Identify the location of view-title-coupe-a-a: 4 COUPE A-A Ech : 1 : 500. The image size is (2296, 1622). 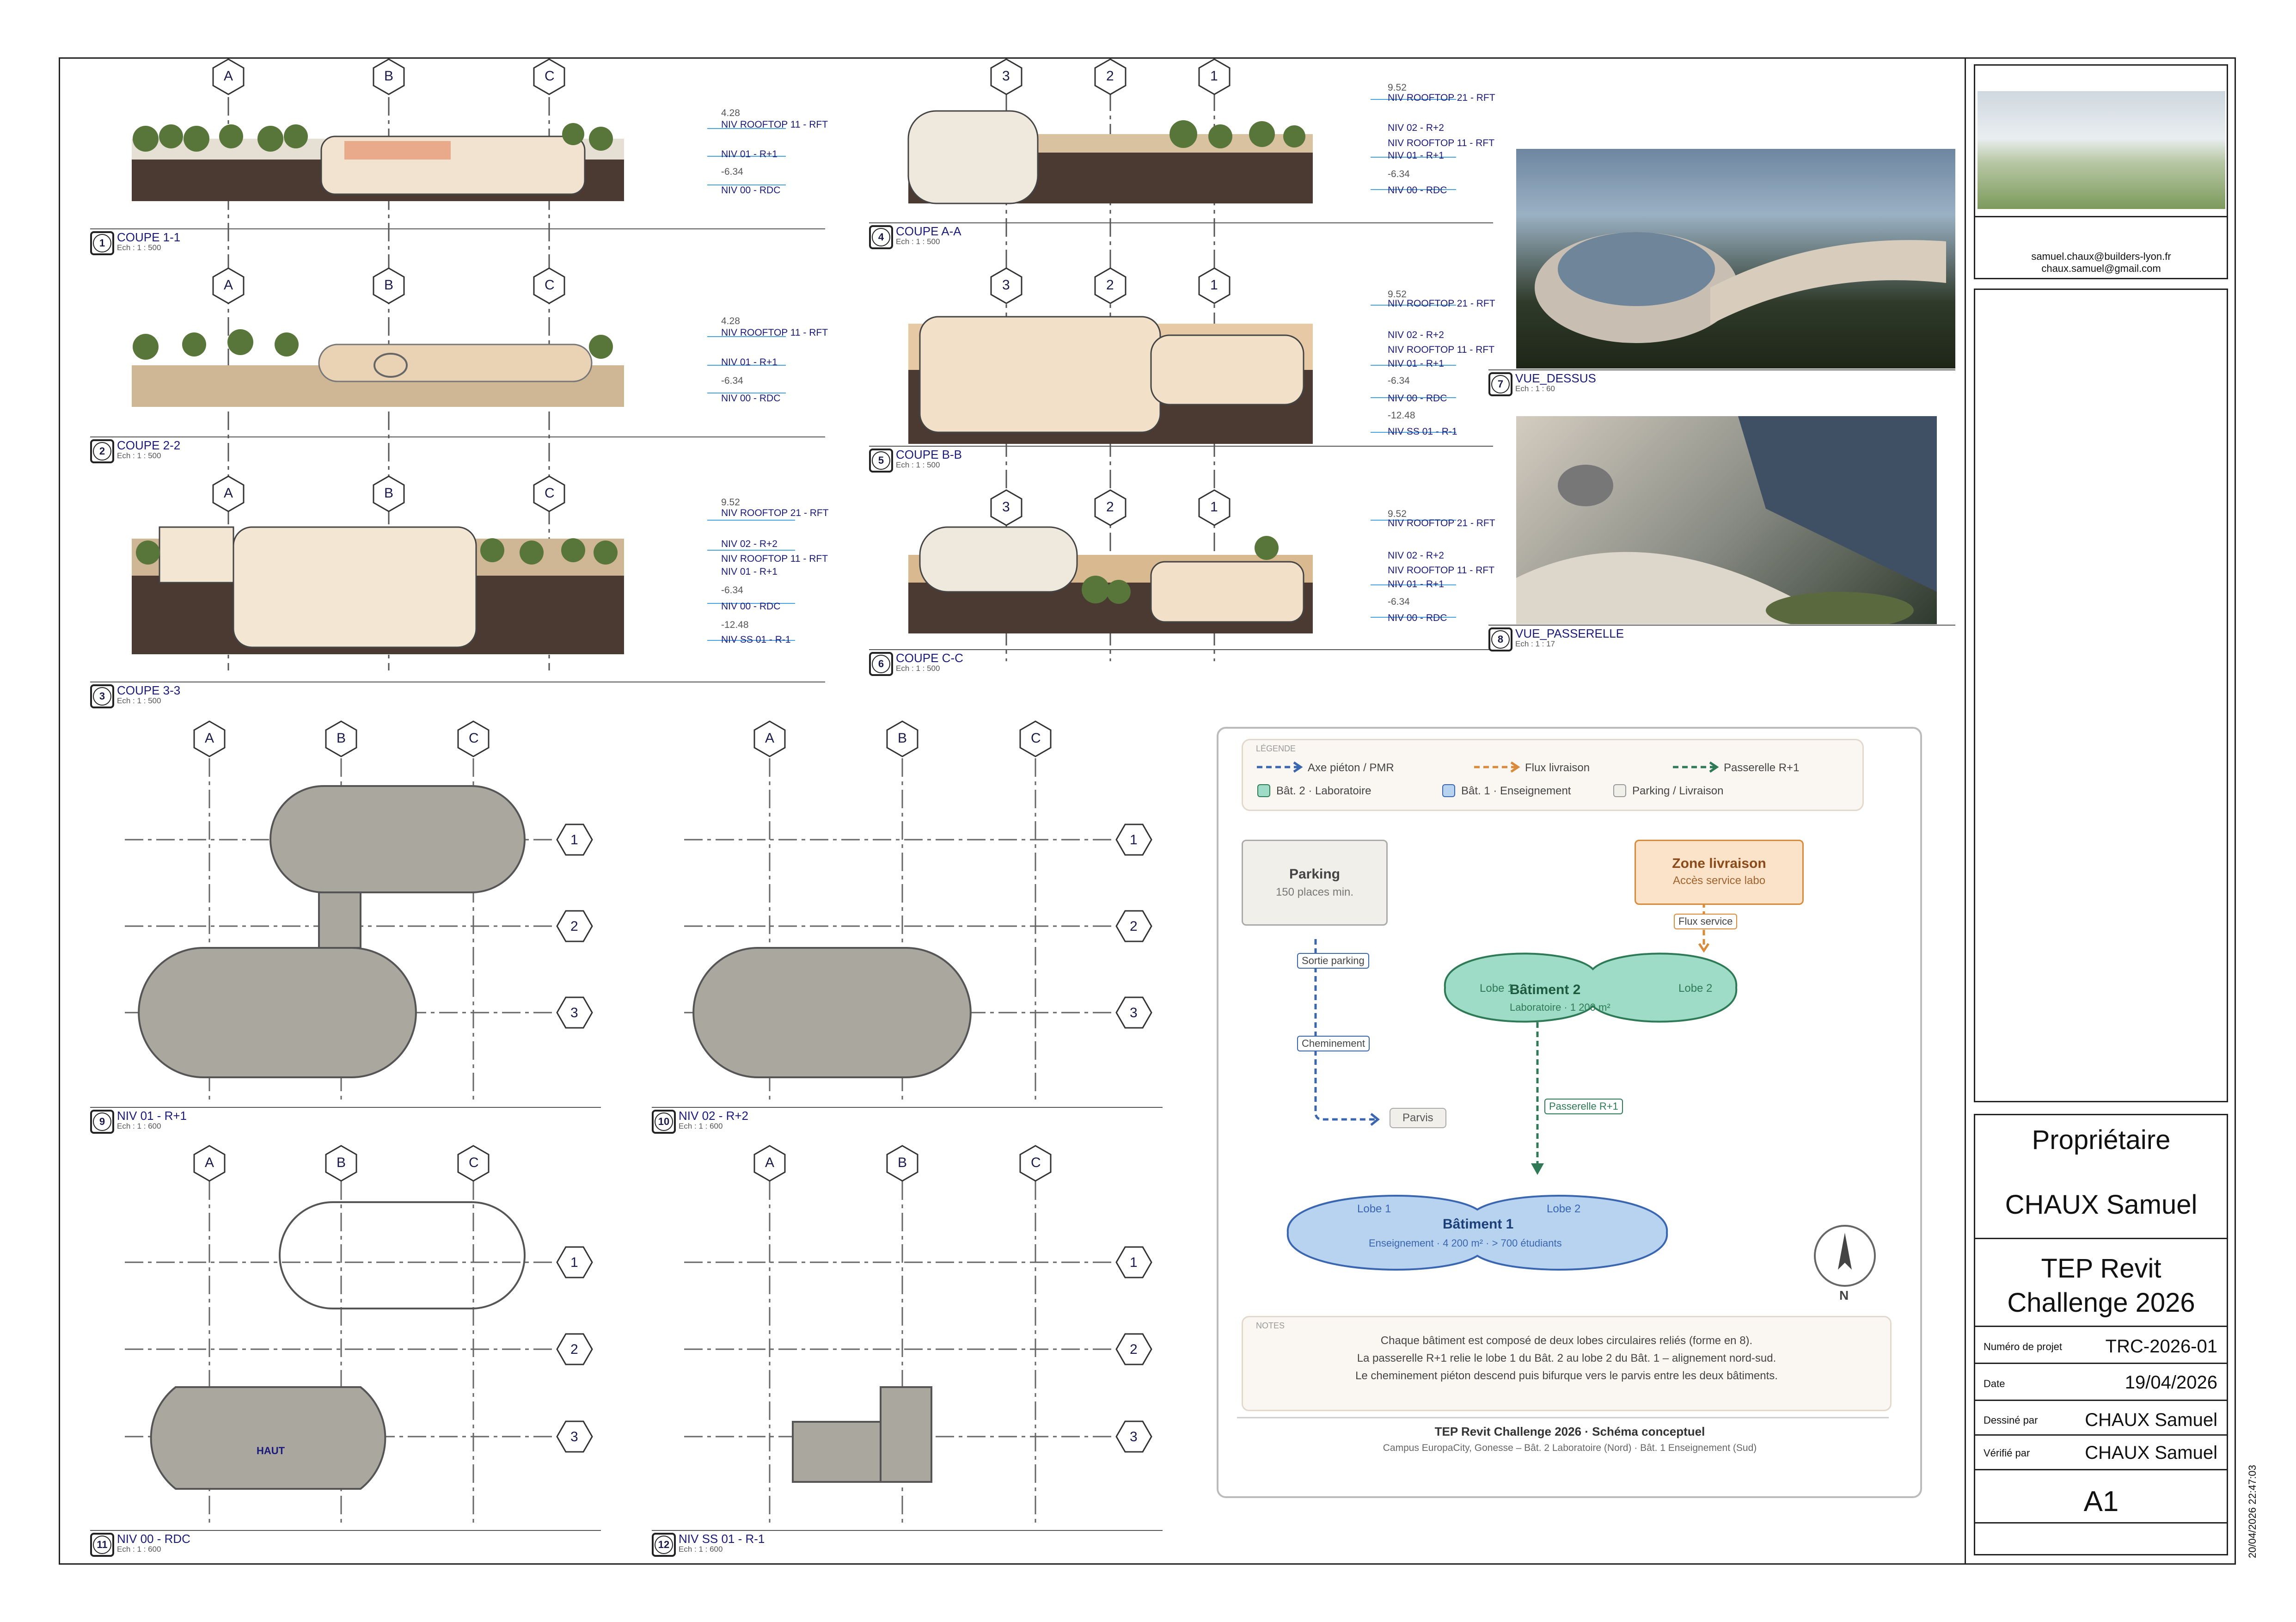
(915, 237).